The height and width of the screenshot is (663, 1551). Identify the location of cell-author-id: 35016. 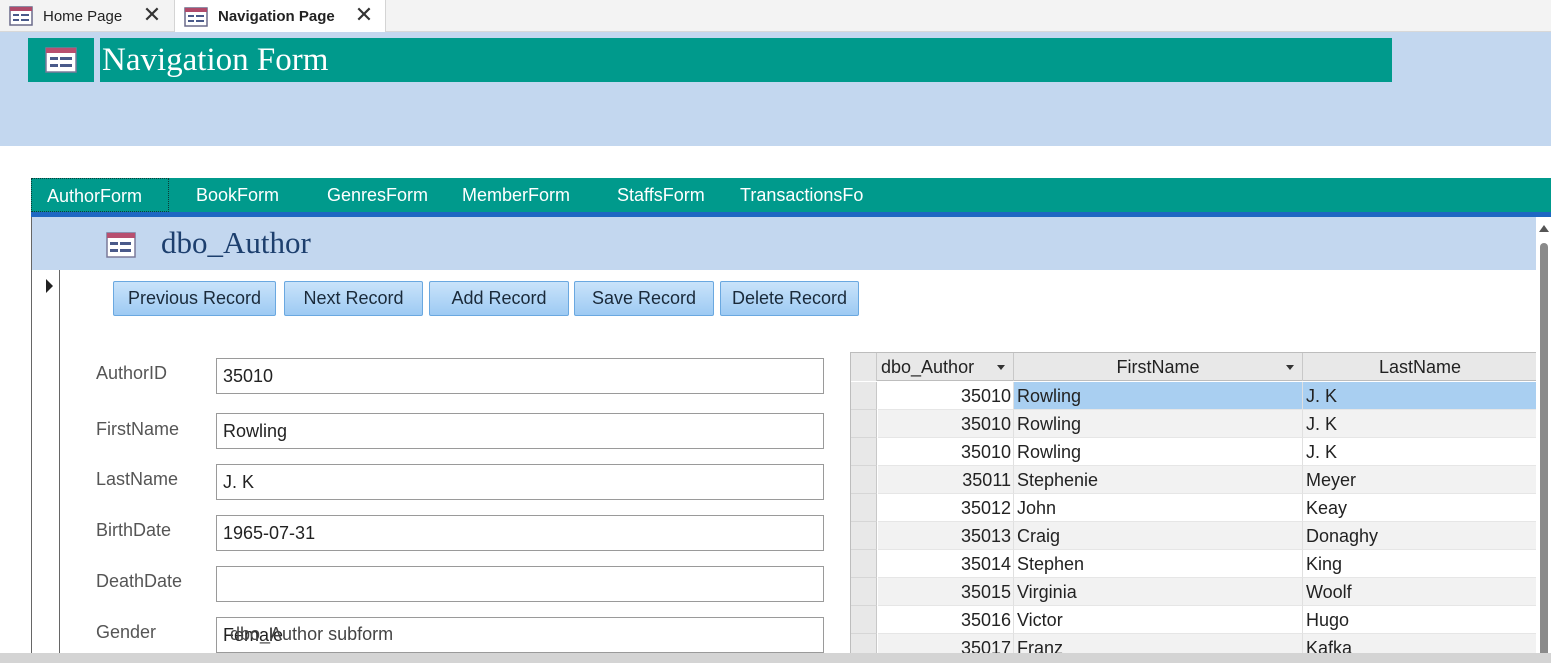
(946, 620).